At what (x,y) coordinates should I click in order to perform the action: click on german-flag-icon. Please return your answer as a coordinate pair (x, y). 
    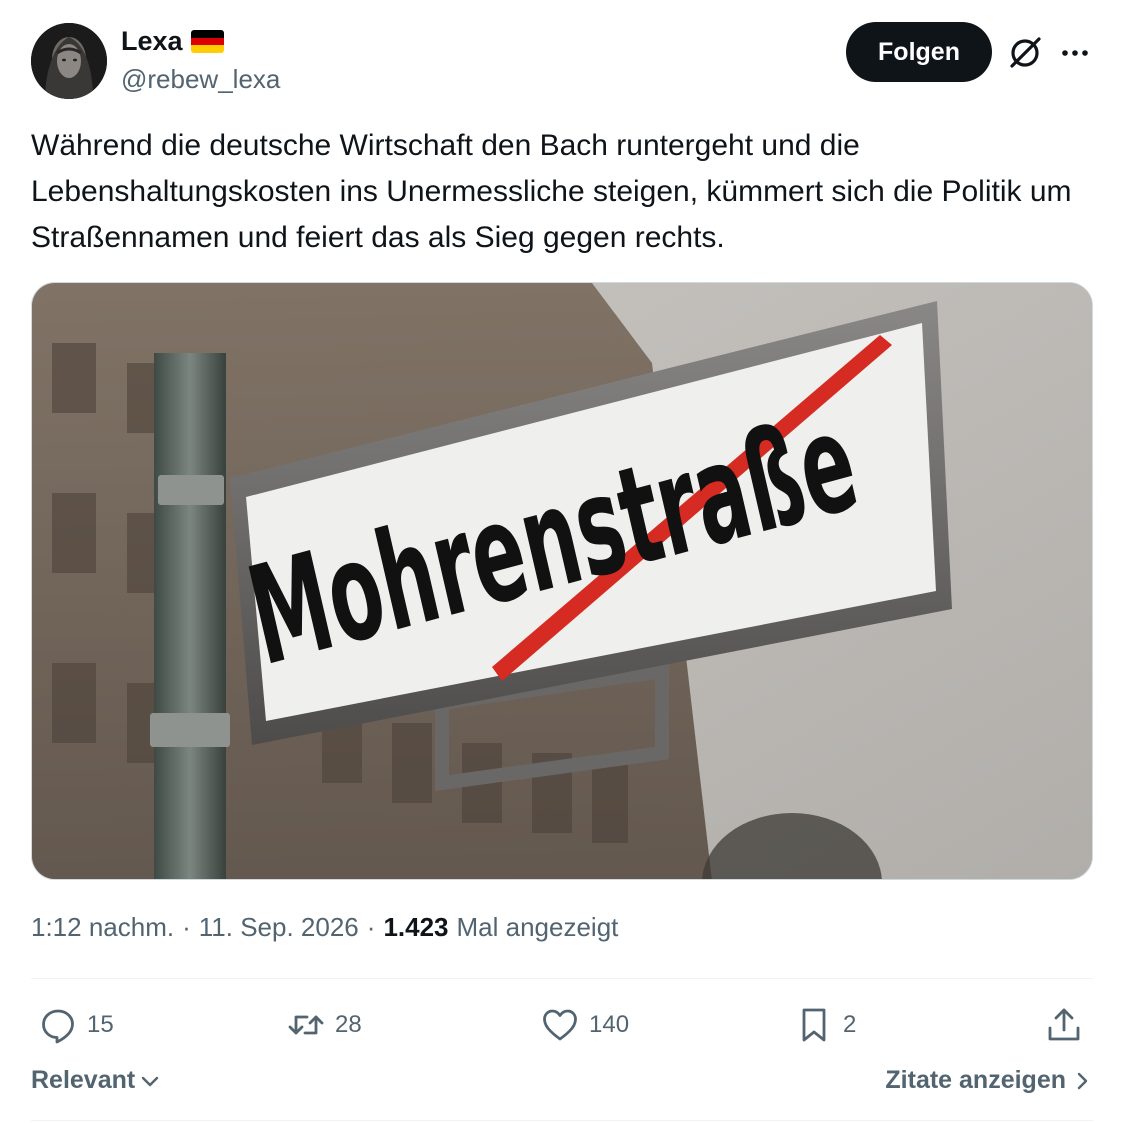
    Looking at the image, I should click on (207, 41).